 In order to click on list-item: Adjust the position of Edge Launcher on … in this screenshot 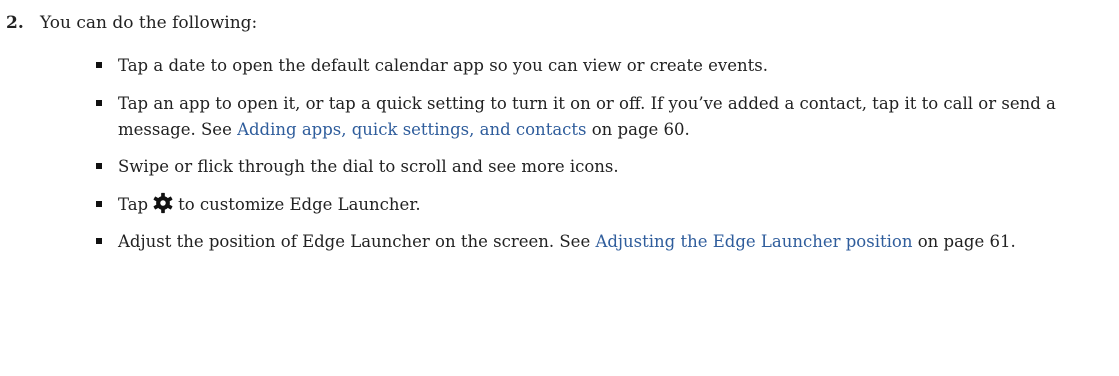, I will do `click(601, 242)`.